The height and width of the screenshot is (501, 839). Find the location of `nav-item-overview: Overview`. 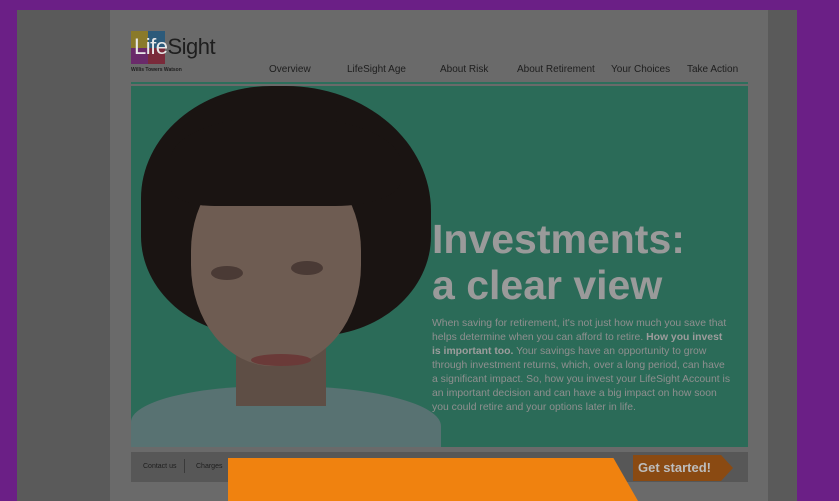

nav-item-overview: Overview is located at coordinates (290, 69).